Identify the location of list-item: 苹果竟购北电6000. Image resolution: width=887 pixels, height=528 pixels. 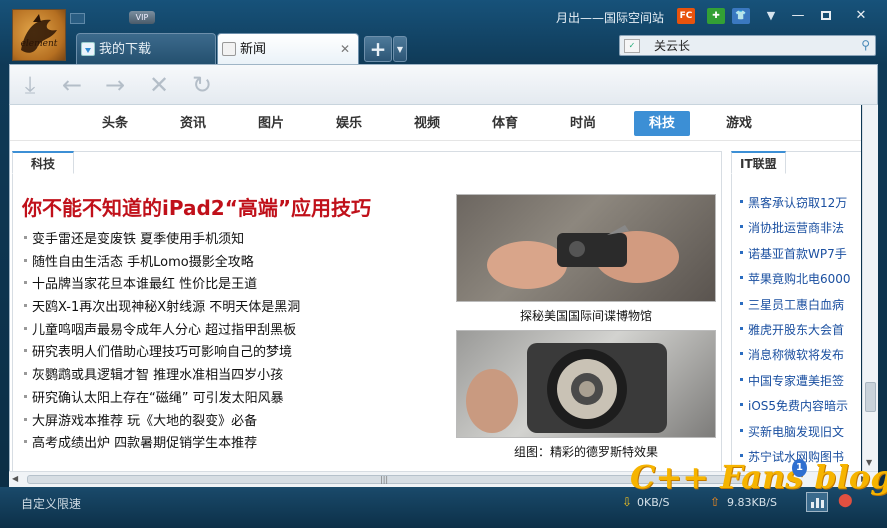
(794, 282).